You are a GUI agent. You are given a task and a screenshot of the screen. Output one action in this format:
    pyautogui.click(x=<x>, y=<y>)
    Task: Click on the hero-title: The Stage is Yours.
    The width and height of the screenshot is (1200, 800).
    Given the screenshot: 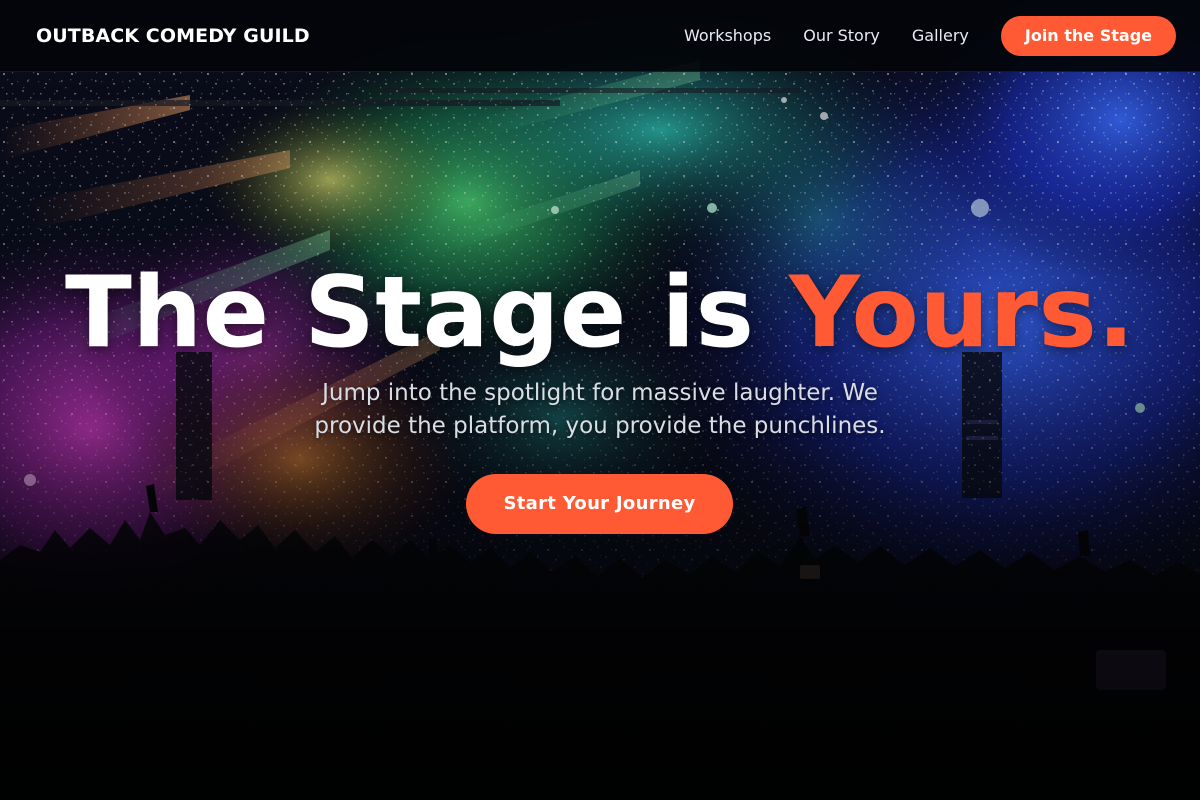 What is the action you would take?
    pyautogui.click(x=600, y=313)
    